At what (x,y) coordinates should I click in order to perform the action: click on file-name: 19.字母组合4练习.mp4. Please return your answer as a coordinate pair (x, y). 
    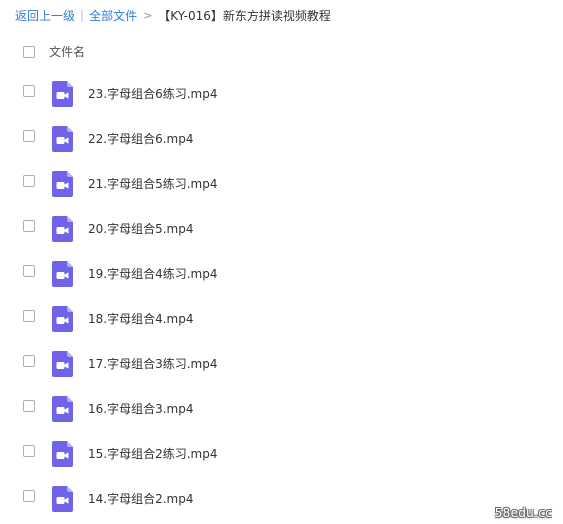
    Looking at the image, I should click on (152, 273).